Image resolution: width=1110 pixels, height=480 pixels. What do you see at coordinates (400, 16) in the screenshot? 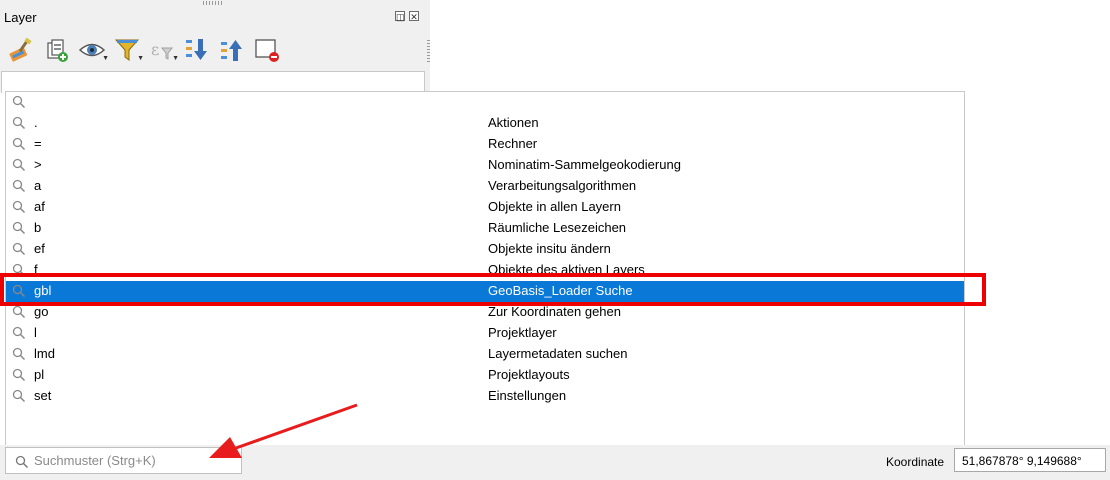
I see `float-panel-button: ◫` at bounding box center [400, 16].